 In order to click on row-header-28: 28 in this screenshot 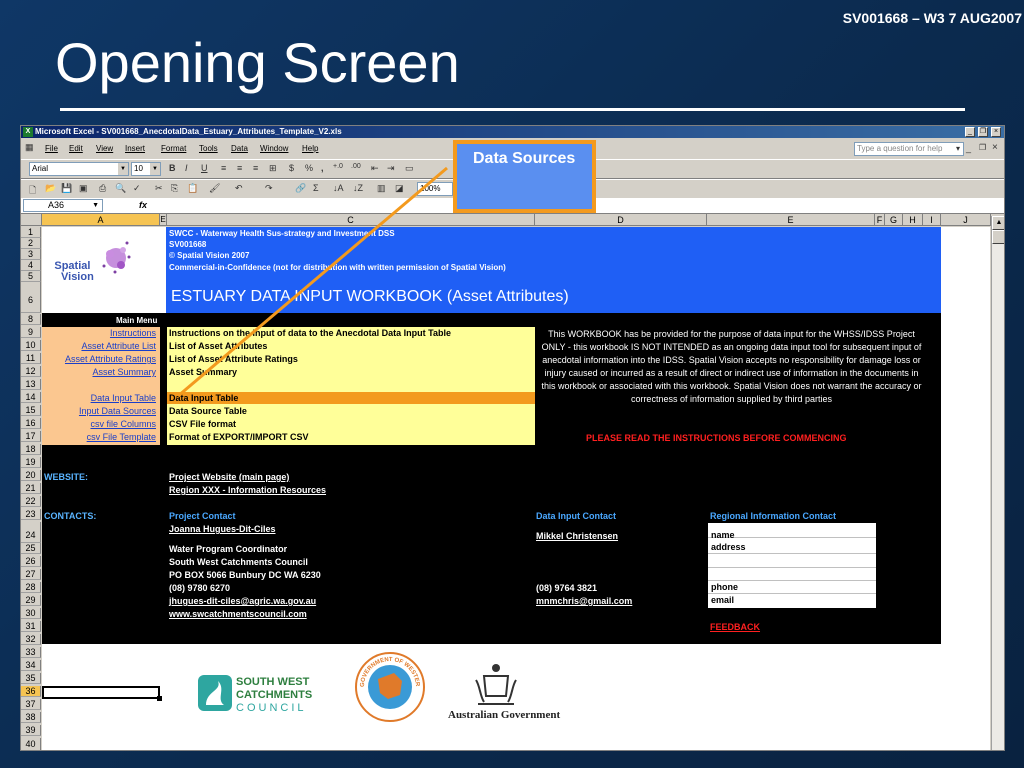, I will do `click(31, 587)`.